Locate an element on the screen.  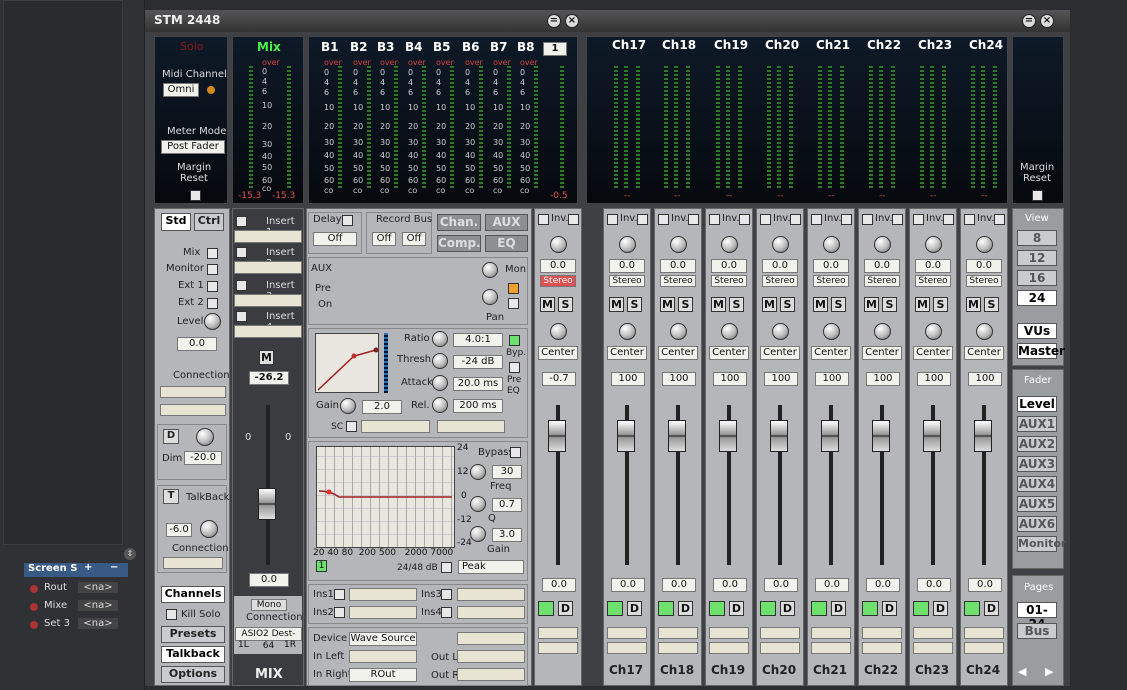
ins4-field is located at coordinates (491, 612).